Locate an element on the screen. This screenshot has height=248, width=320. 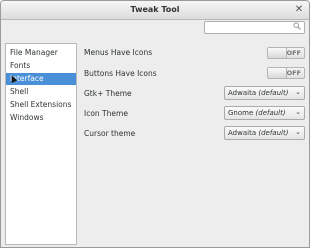
sidebar-item-fonts: Fonts is located at coordinates (41, 66).